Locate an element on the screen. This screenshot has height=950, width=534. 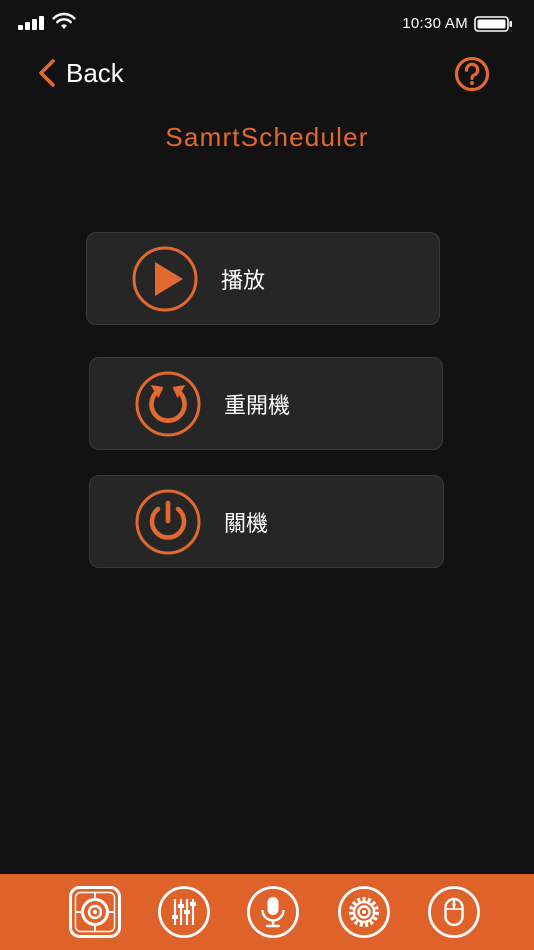
play-label: 播放 is located at coordinates (243, 281).